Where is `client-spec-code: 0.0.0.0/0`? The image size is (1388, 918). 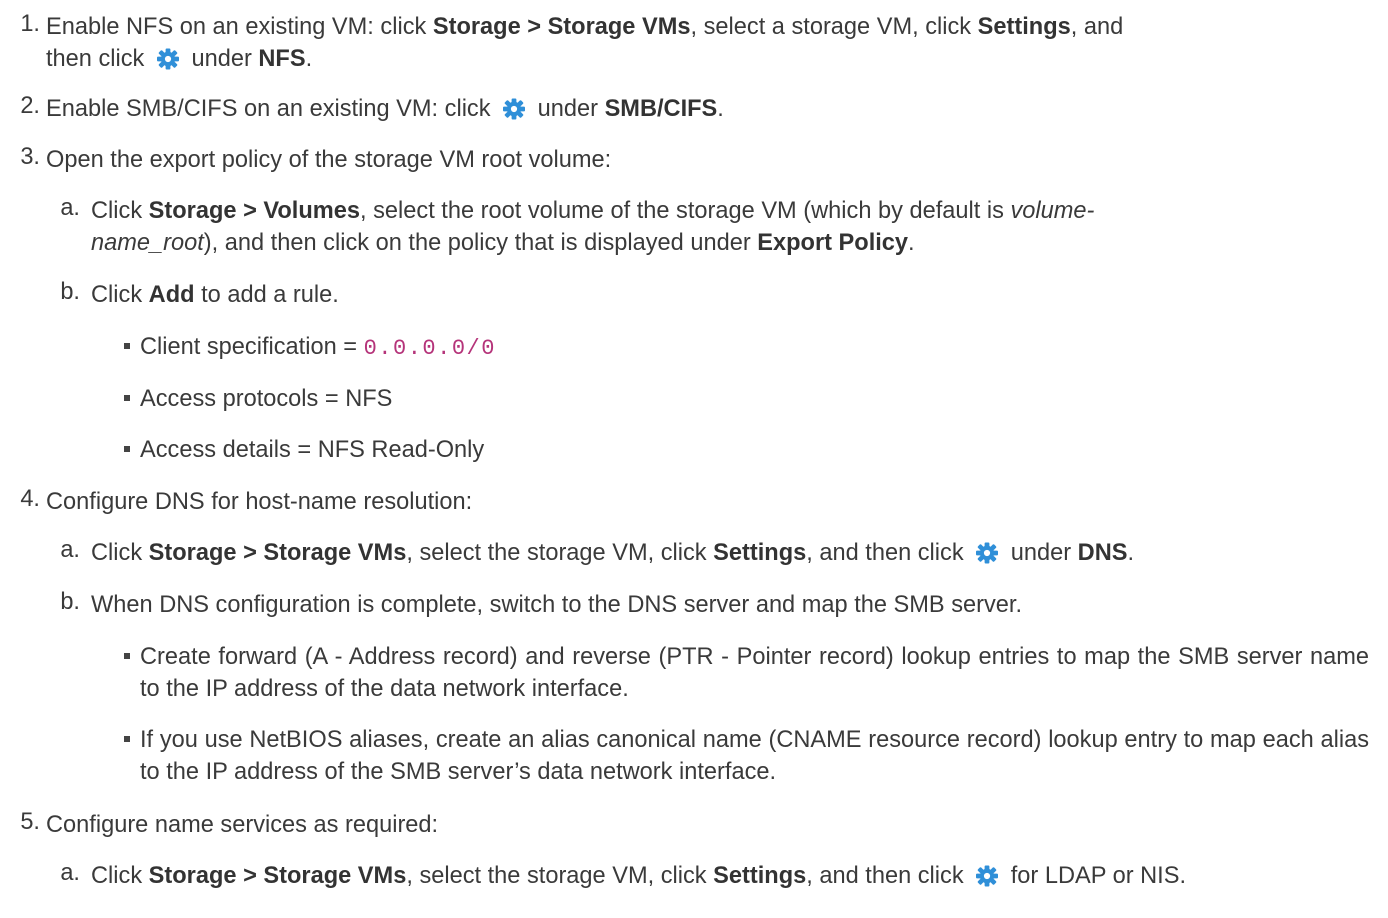 client-spec-code: 0.0.0.0/0 is located at coordinates (429, 348).